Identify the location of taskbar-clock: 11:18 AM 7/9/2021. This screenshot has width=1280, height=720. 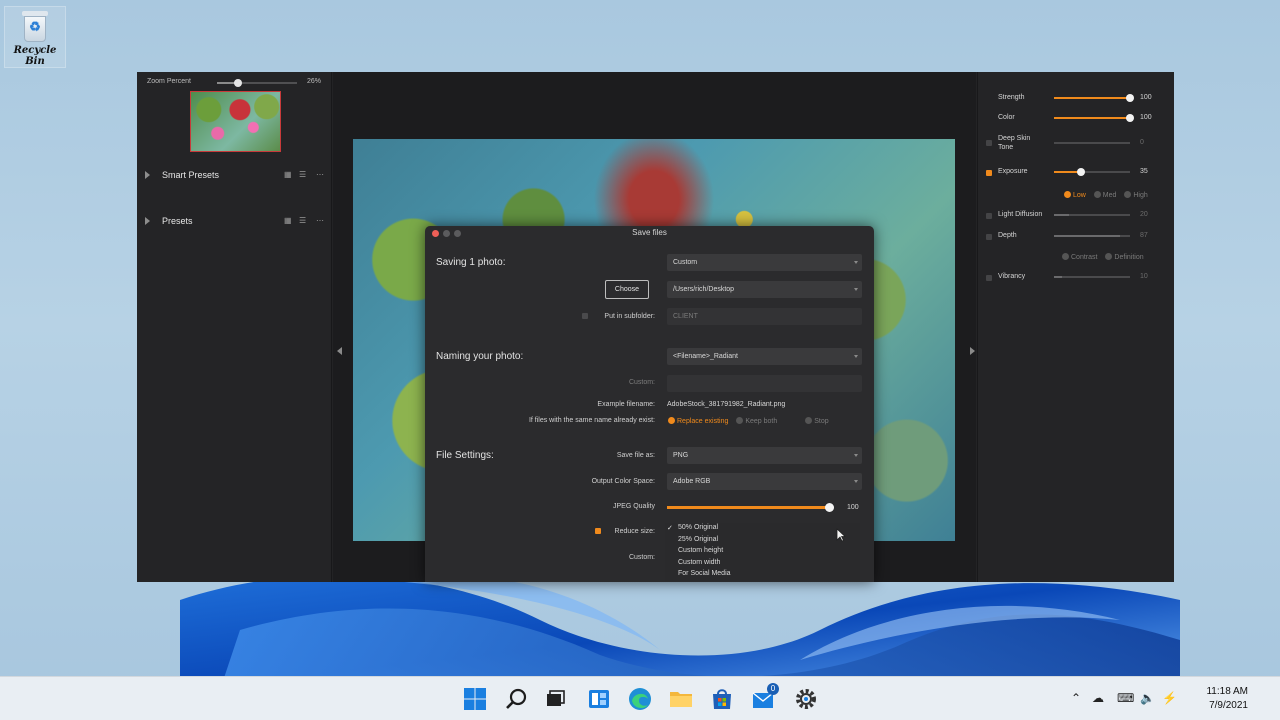
(1222, 699).